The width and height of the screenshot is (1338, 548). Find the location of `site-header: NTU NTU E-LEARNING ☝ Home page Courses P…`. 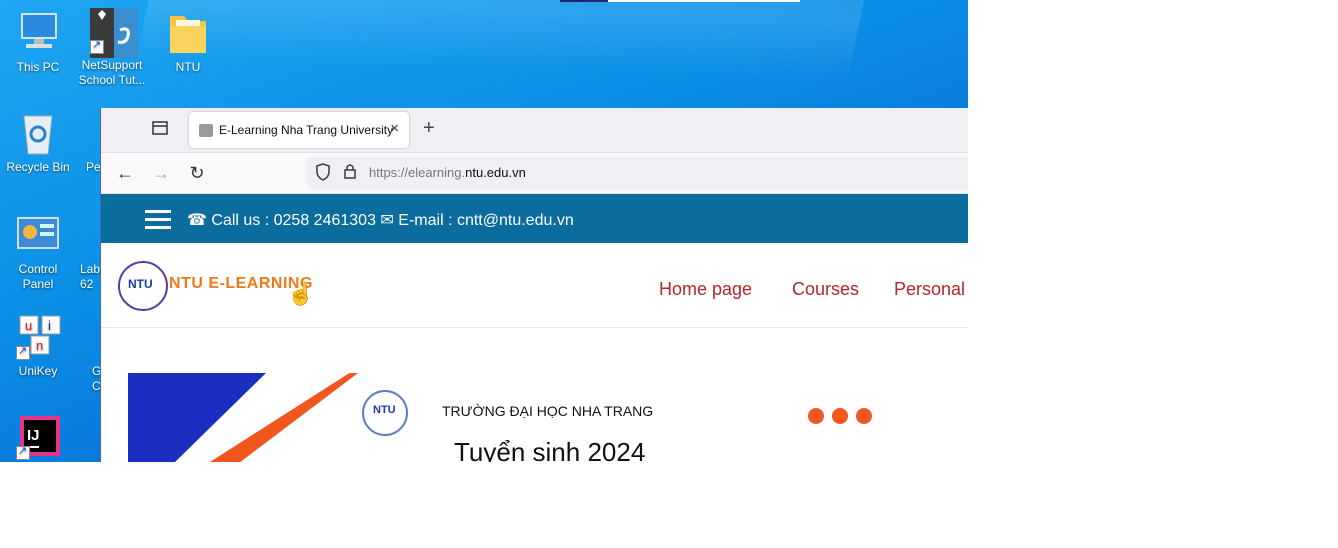

site-header: NTU NTU E-LEARNING ☝ Home page Courses P… is located at coordinates (534, 285).